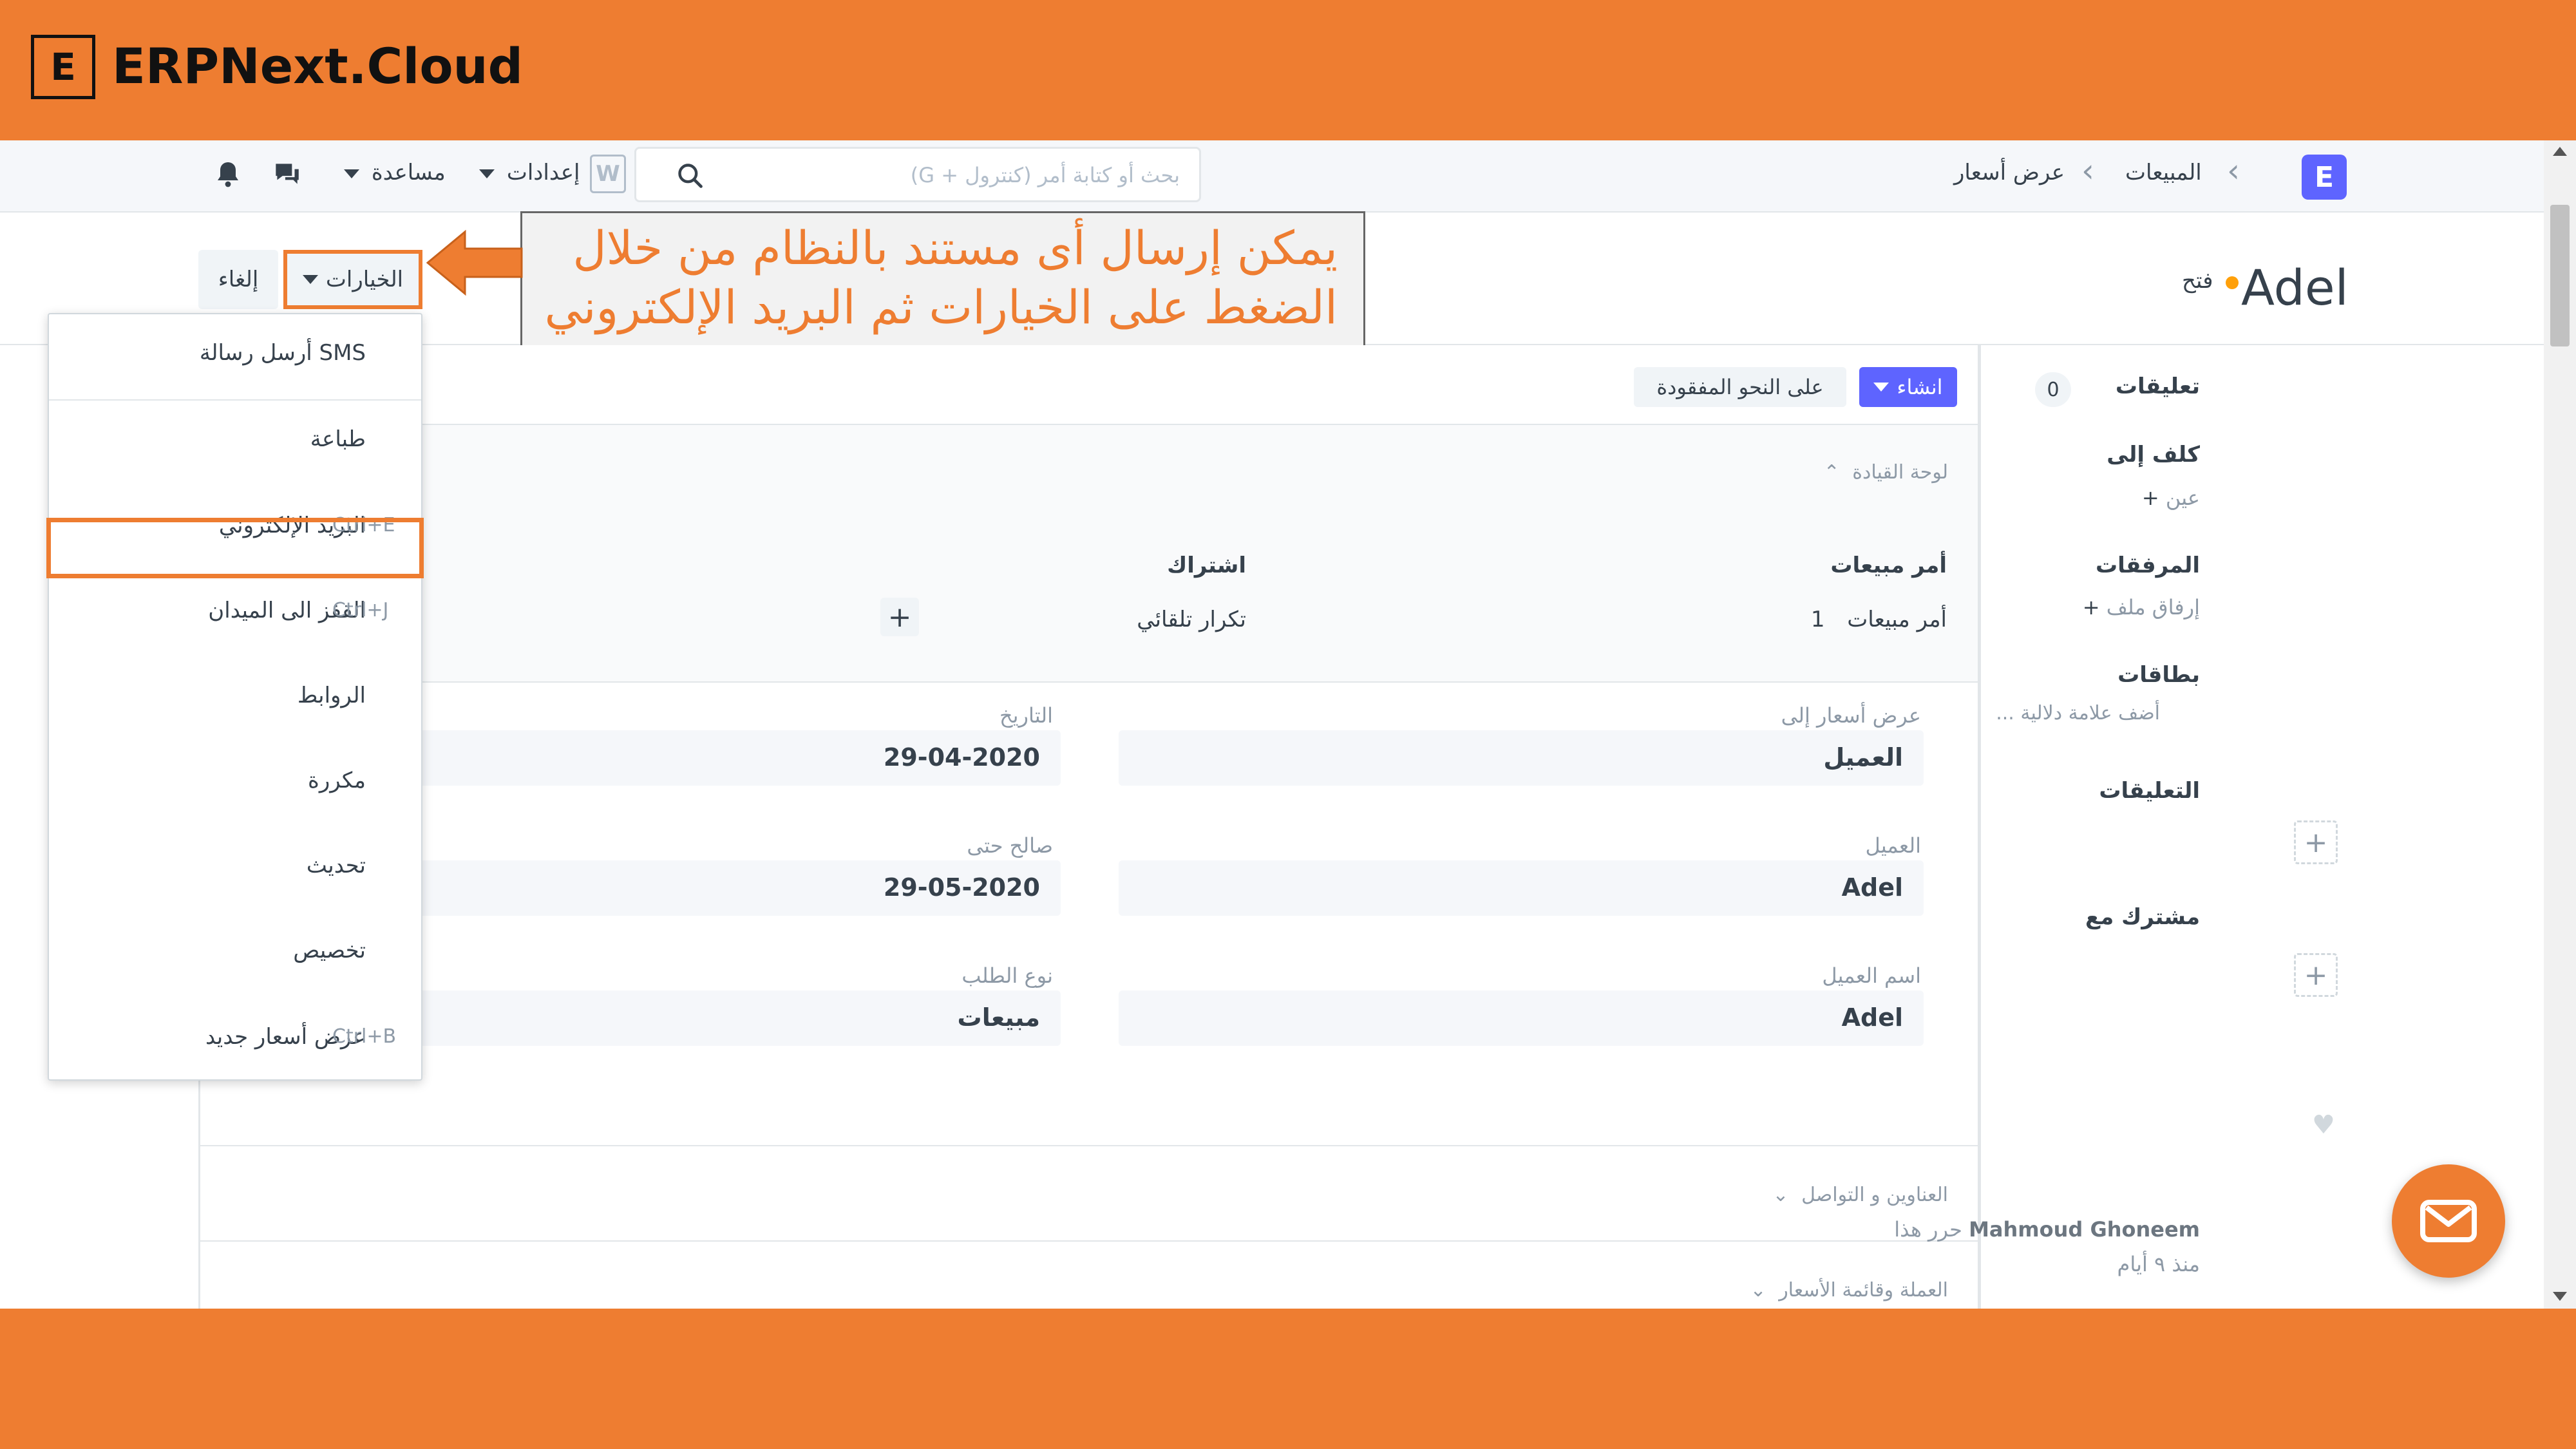  What do you see at coordinates (1928, 1229) in the screenshot?
I see `activity-action: حرر هذا` at bounding box center [1928, 1229].